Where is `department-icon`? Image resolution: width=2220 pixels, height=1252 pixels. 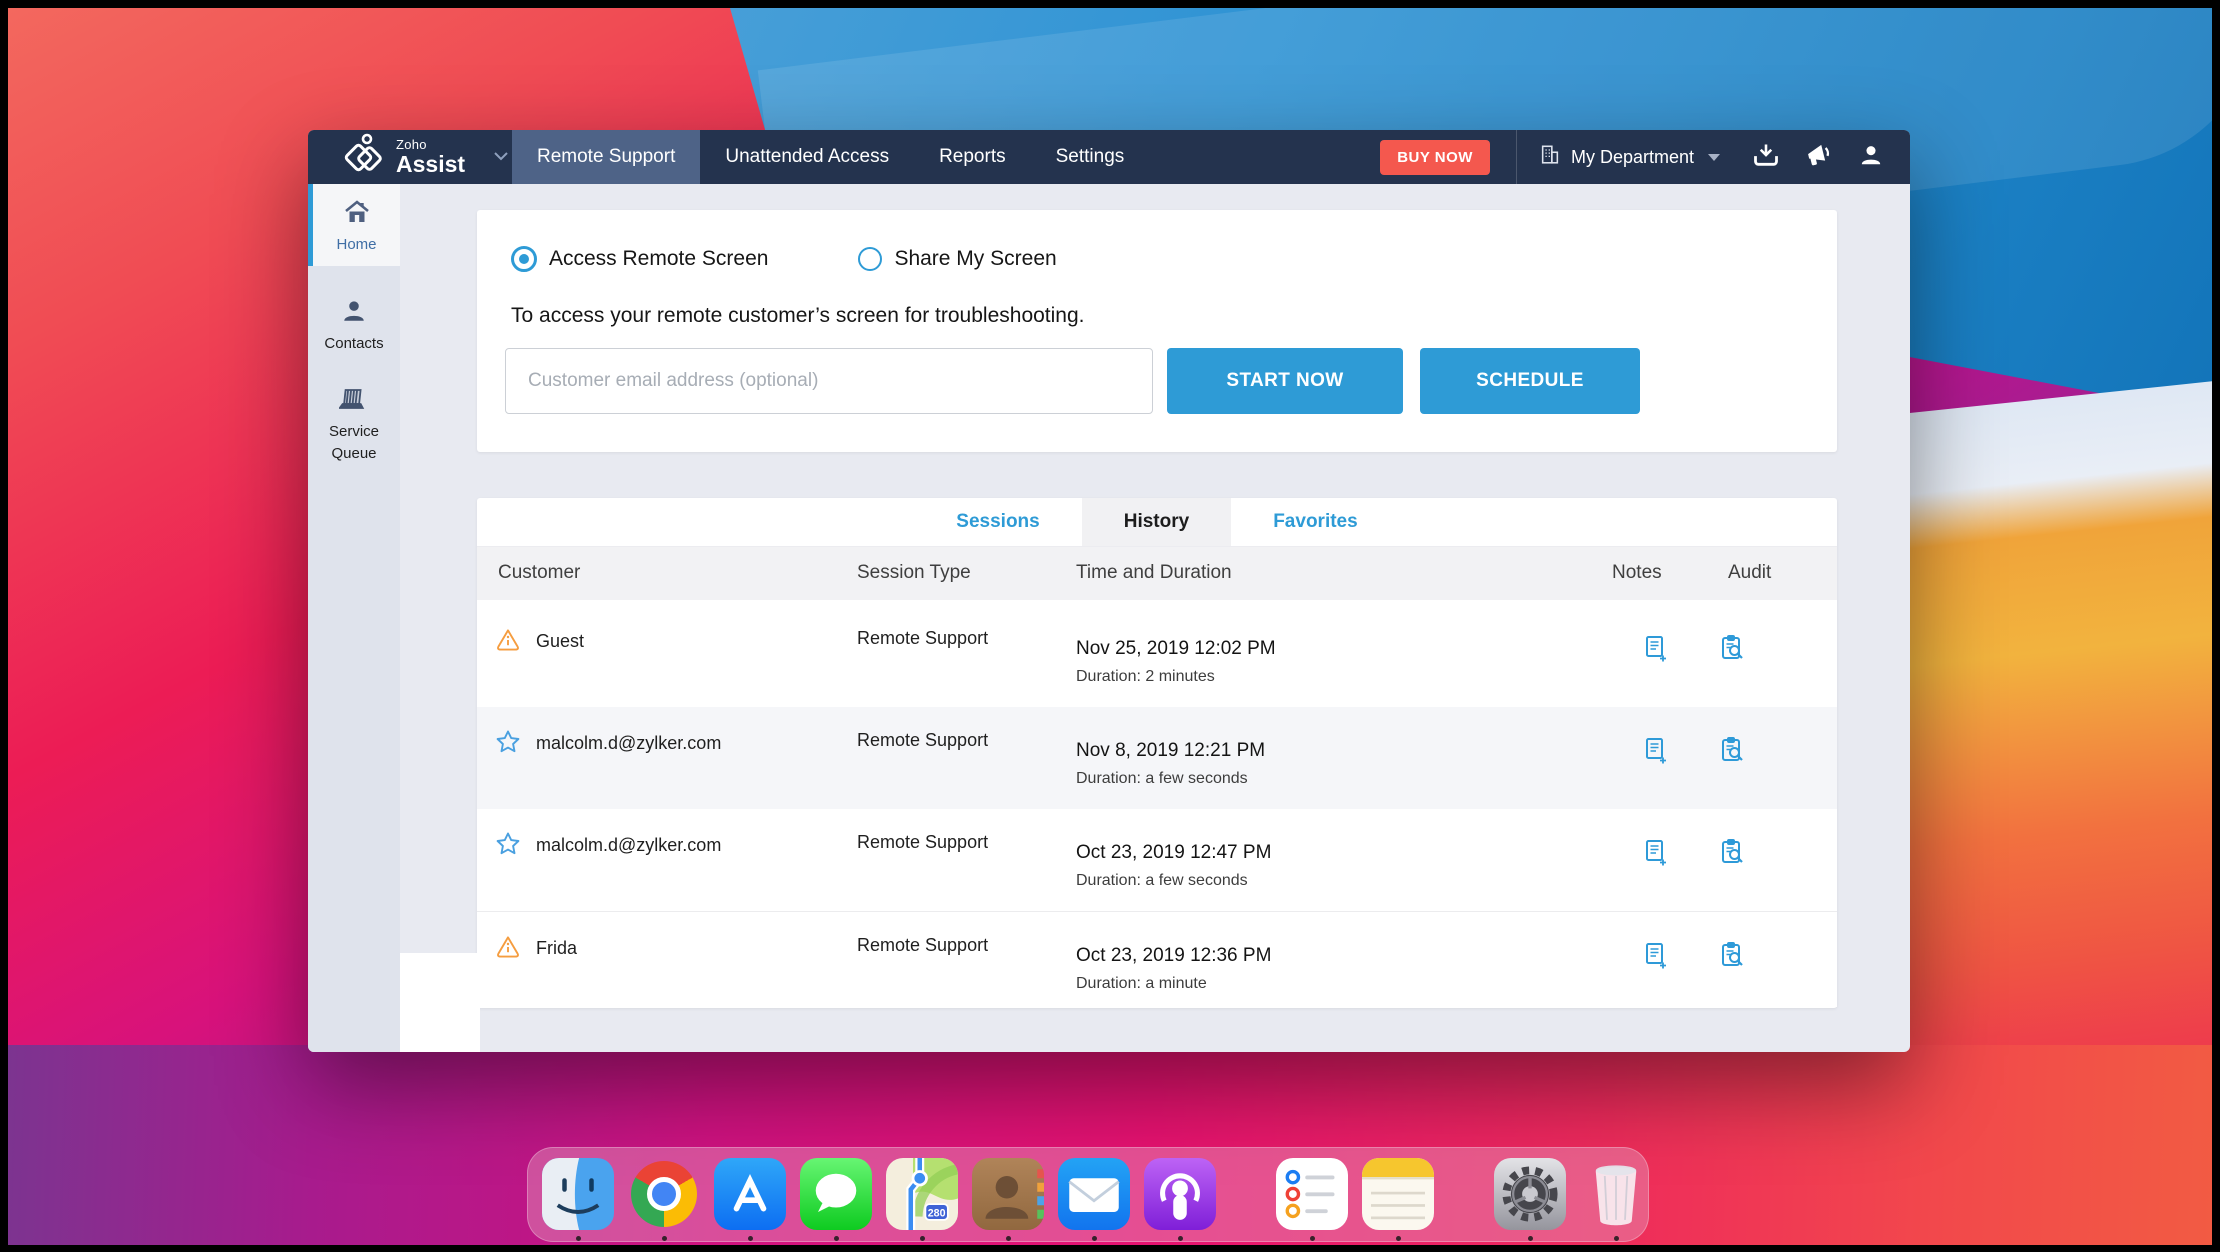 department-icon is located at coordinates (1550, 157).